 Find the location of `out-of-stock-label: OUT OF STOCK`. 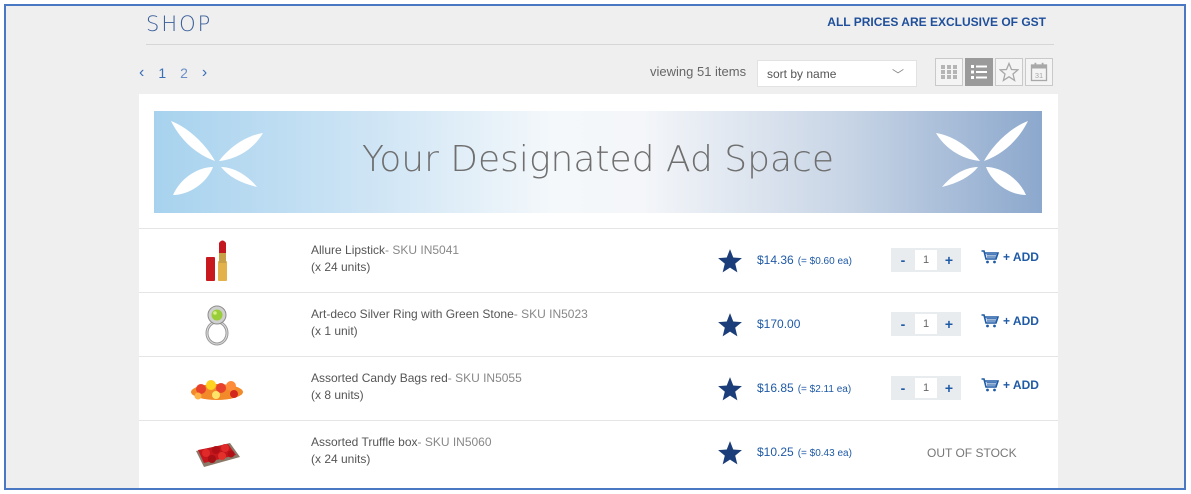

out-of-stock-label: OUT OF STOCK is located at coordinates (972, 453).